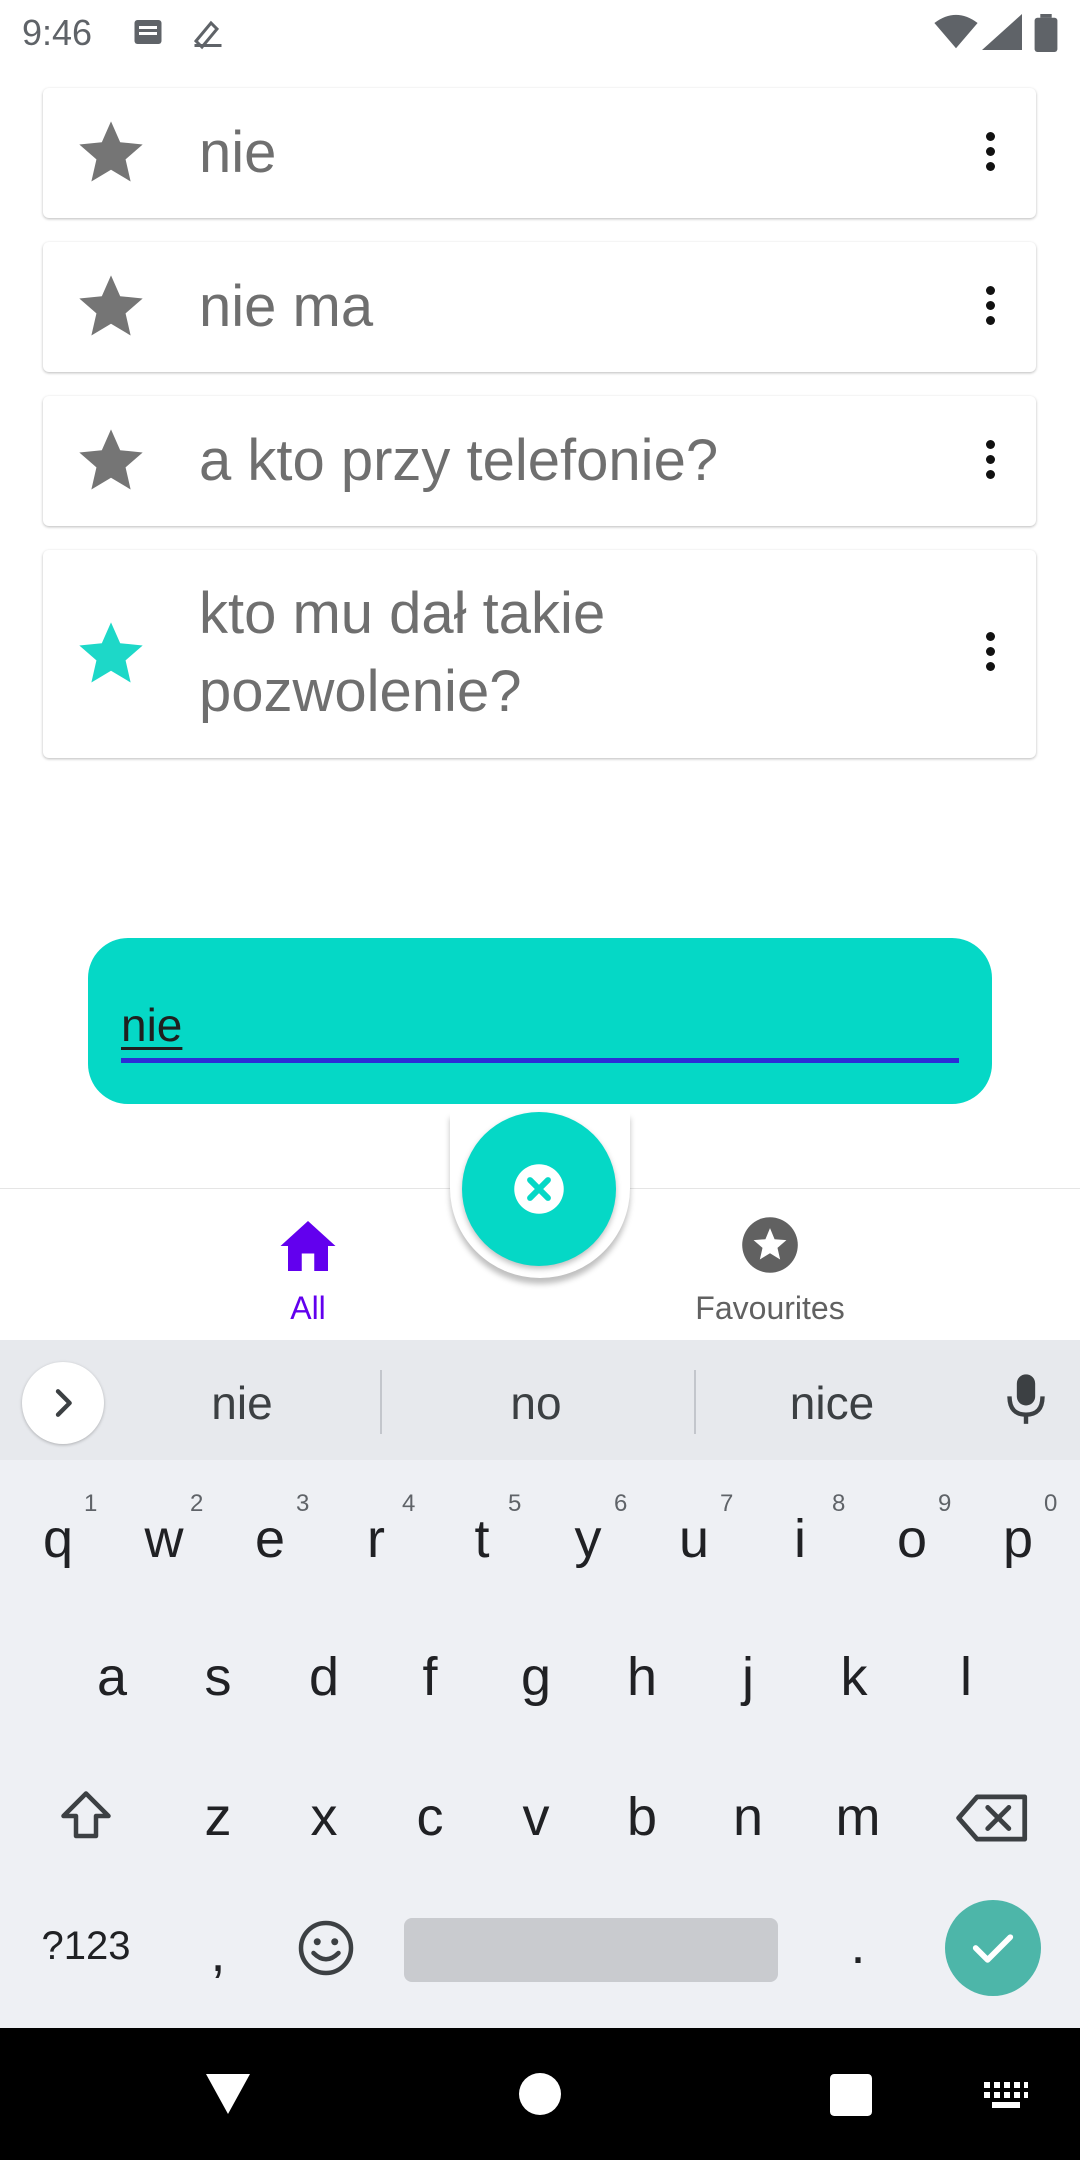  I want to click on status-time: 9:46, so click(57, 32).